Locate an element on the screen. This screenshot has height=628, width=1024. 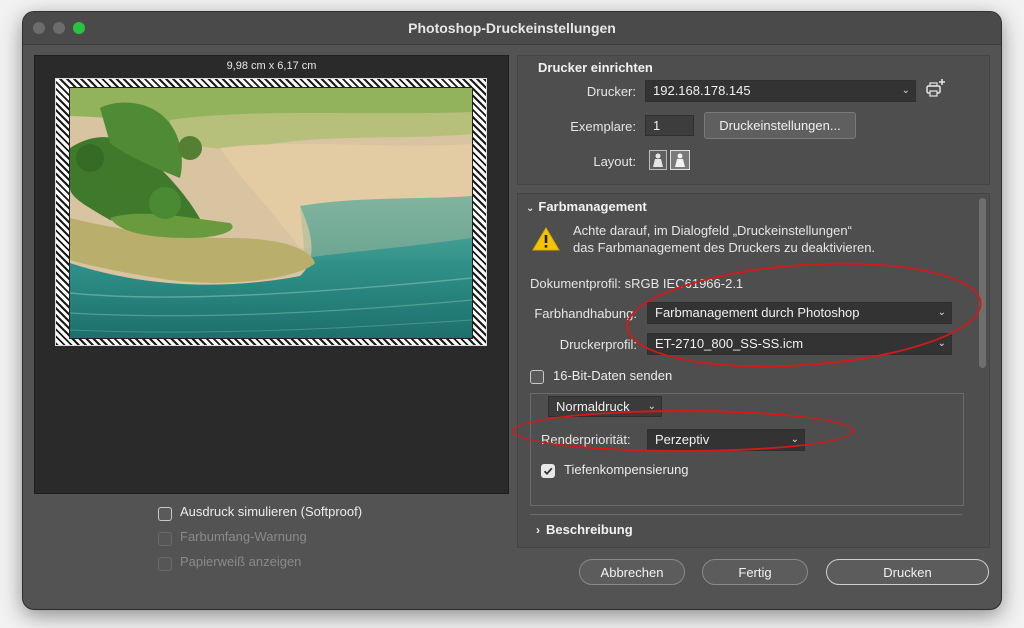
section-divider is located at coordinates (746, 514).